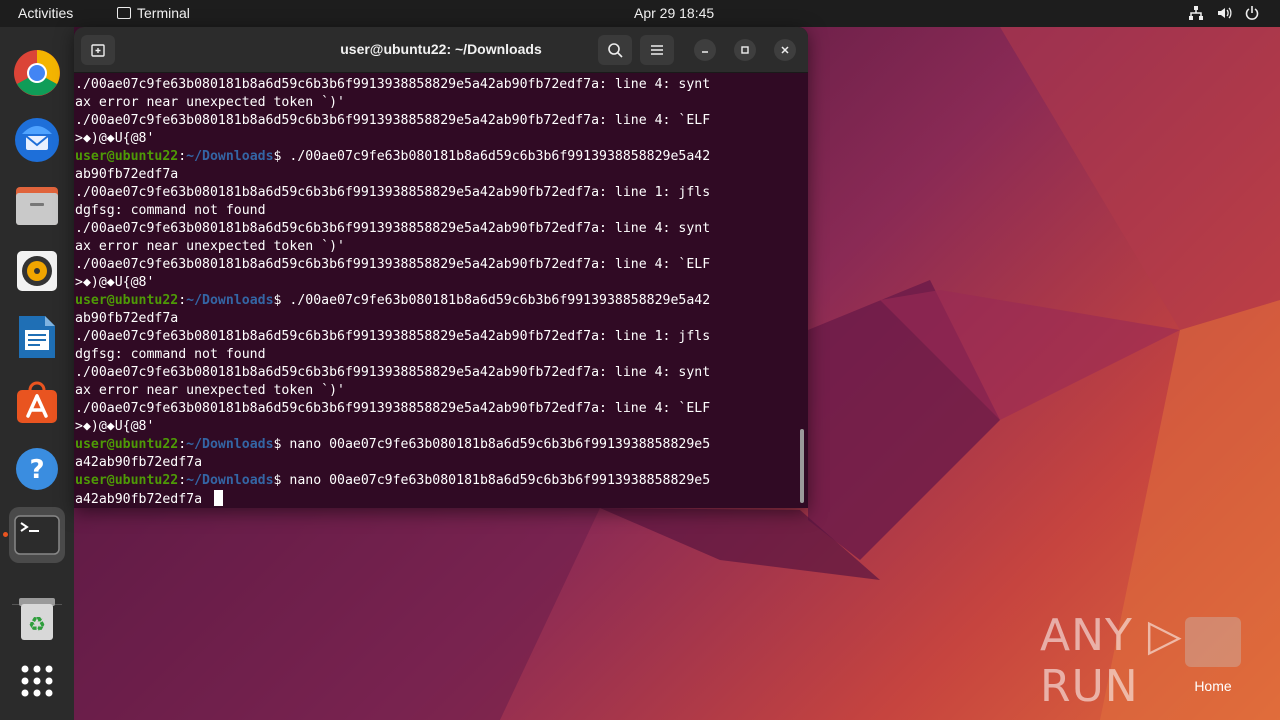 Image resolution: width=1280 pixels, height=720 pixels. I want to click on top-bar: Activities Terminal Apr 29 18:45, so click(640, 13).